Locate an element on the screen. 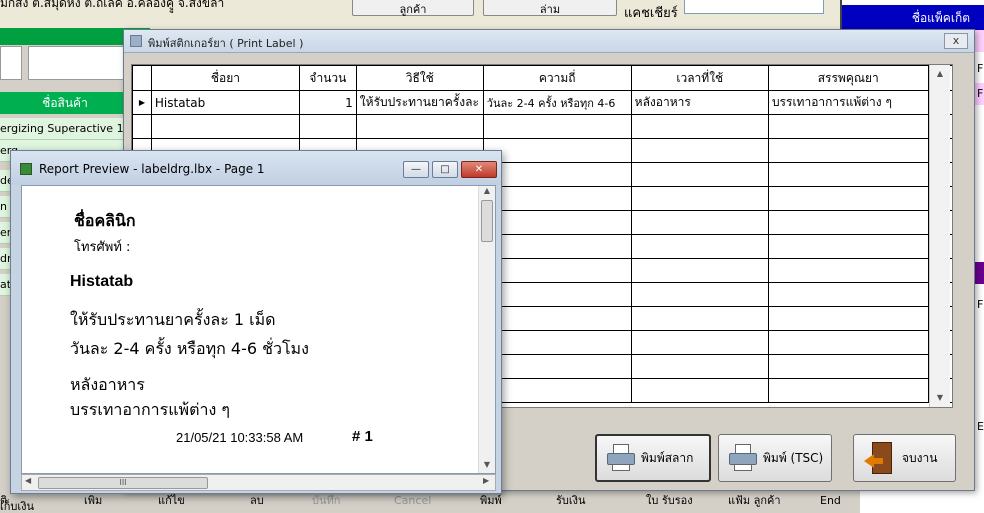 The height and width of the screenshot is (513, 984). row-pointer-icon: ▶ is located at coordinates (142, 102).